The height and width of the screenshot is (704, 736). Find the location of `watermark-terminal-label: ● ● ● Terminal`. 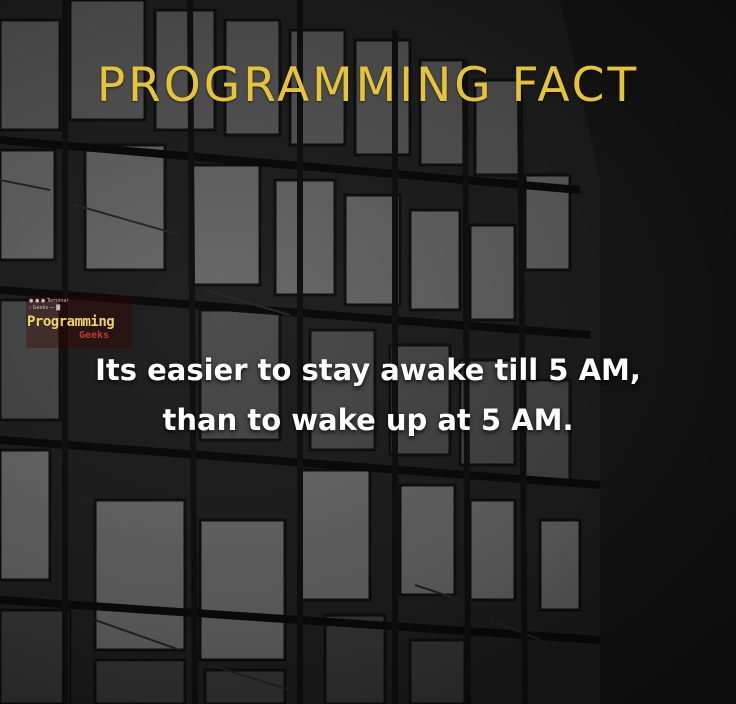

watermark-terminal-label: ● ● ● Terminal is located at coordinates (48, 301).